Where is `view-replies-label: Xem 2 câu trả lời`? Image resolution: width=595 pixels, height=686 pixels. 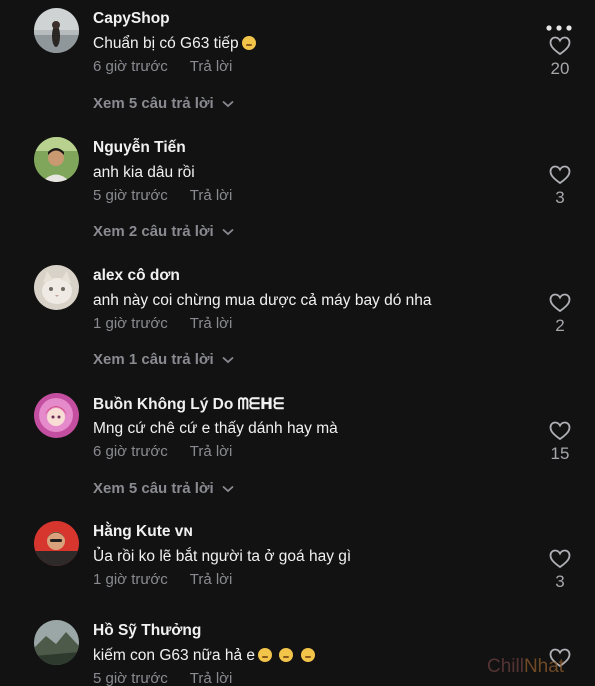 view-replies-label: Xem 2 câu trả lời is located at coordinates (153, 231).